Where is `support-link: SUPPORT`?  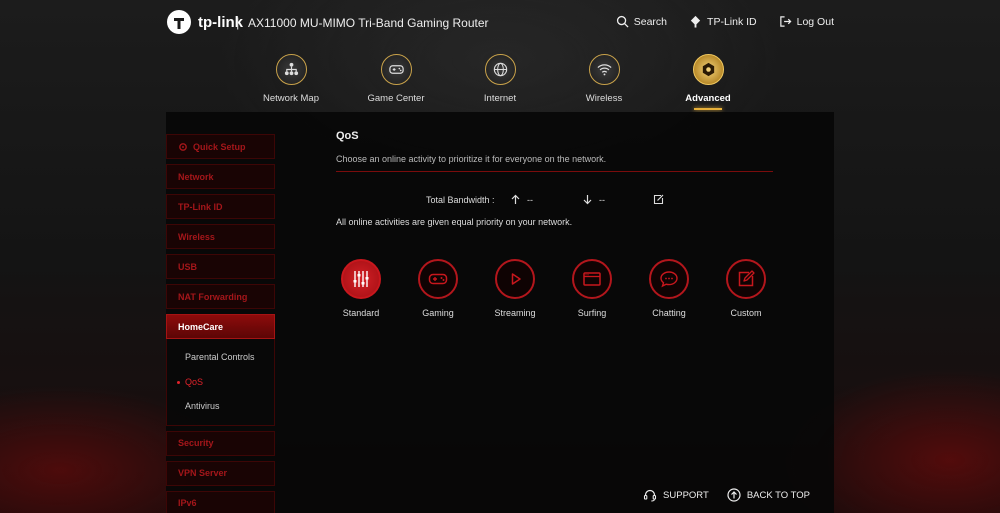 support-link: SUPPORT is located at coordinates (676, 495).